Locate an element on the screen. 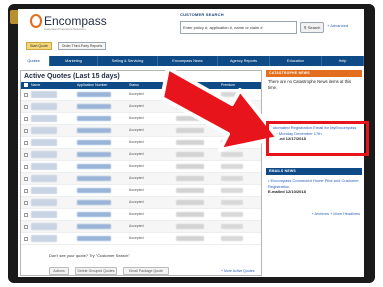  search-button-label: Search is located at coordinates (314, 27).